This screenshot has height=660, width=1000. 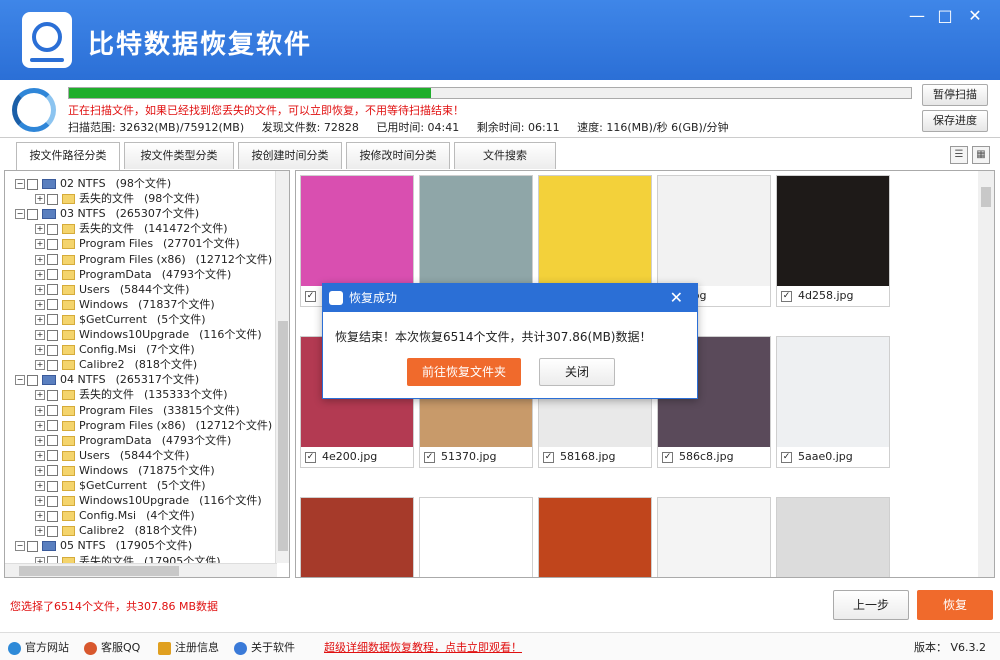 I want to click on save-progress-button: 保存进度, so click(x=955, y=121).